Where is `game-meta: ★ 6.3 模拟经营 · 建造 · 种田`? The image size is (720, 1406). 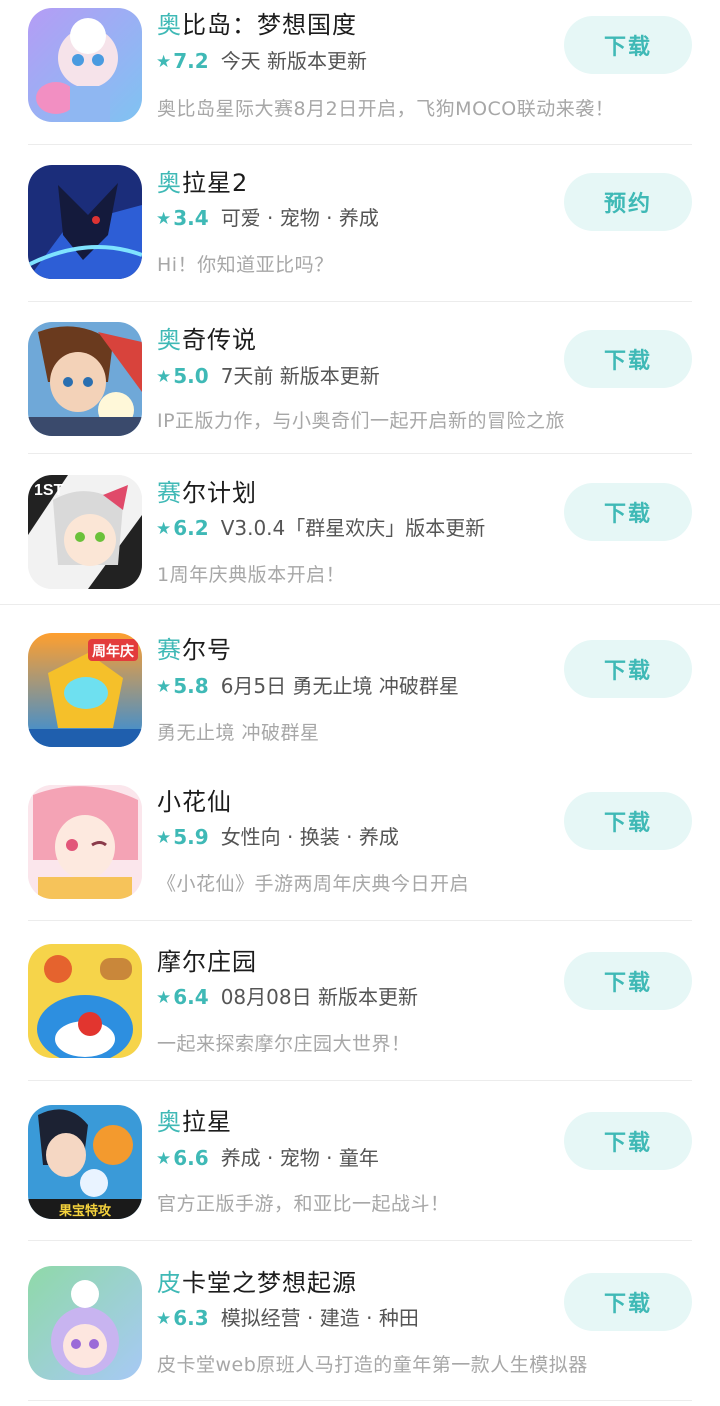 game-meta: ★ 6.3 模拟经营 · 建造 · 种田 is located at coordinates (287, 1318).